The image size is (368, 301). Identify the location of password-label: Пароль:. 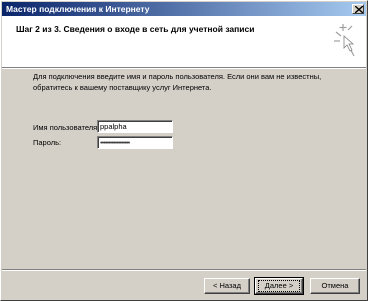
(47, 142).